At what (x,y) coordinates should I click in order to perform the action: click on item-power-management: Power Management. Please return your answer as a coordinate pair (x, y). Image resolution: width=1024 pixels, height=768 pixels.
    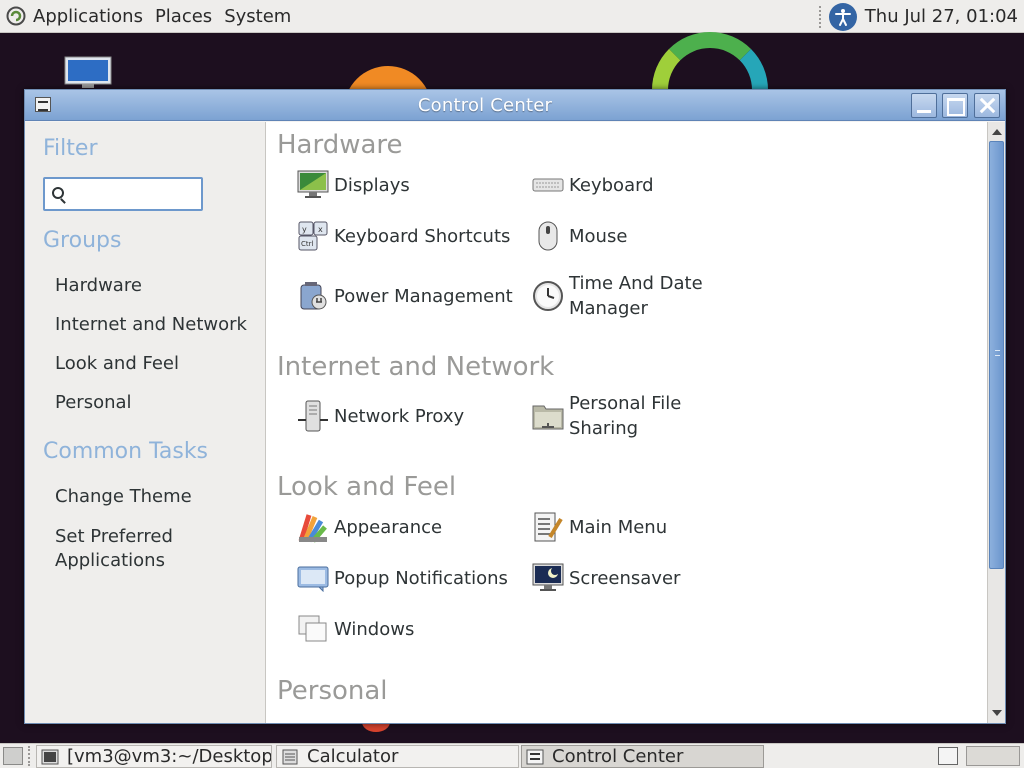
    Looking at the image, I should click on (404, 296).